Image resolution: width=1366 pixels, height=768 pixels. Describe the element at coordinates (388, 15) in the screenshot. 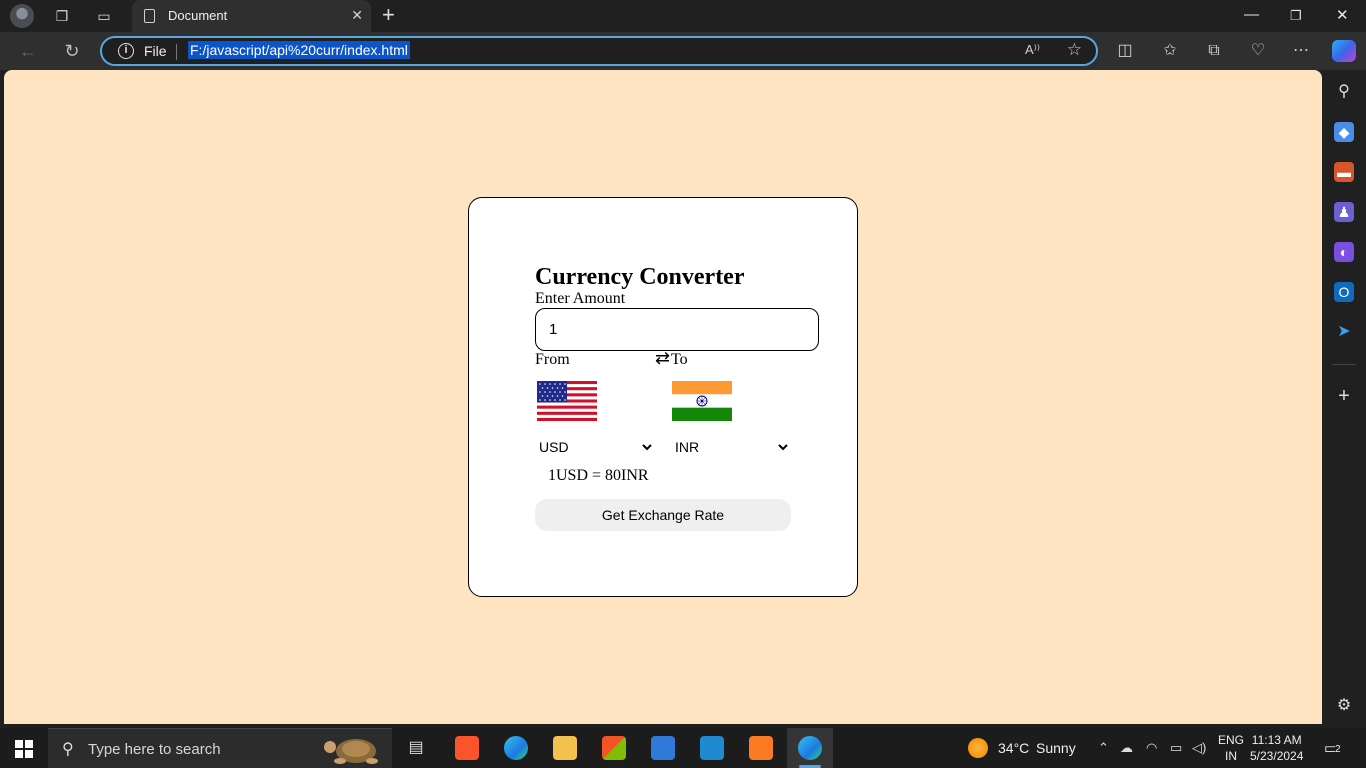

I see `new-tab-button: +` at that location.